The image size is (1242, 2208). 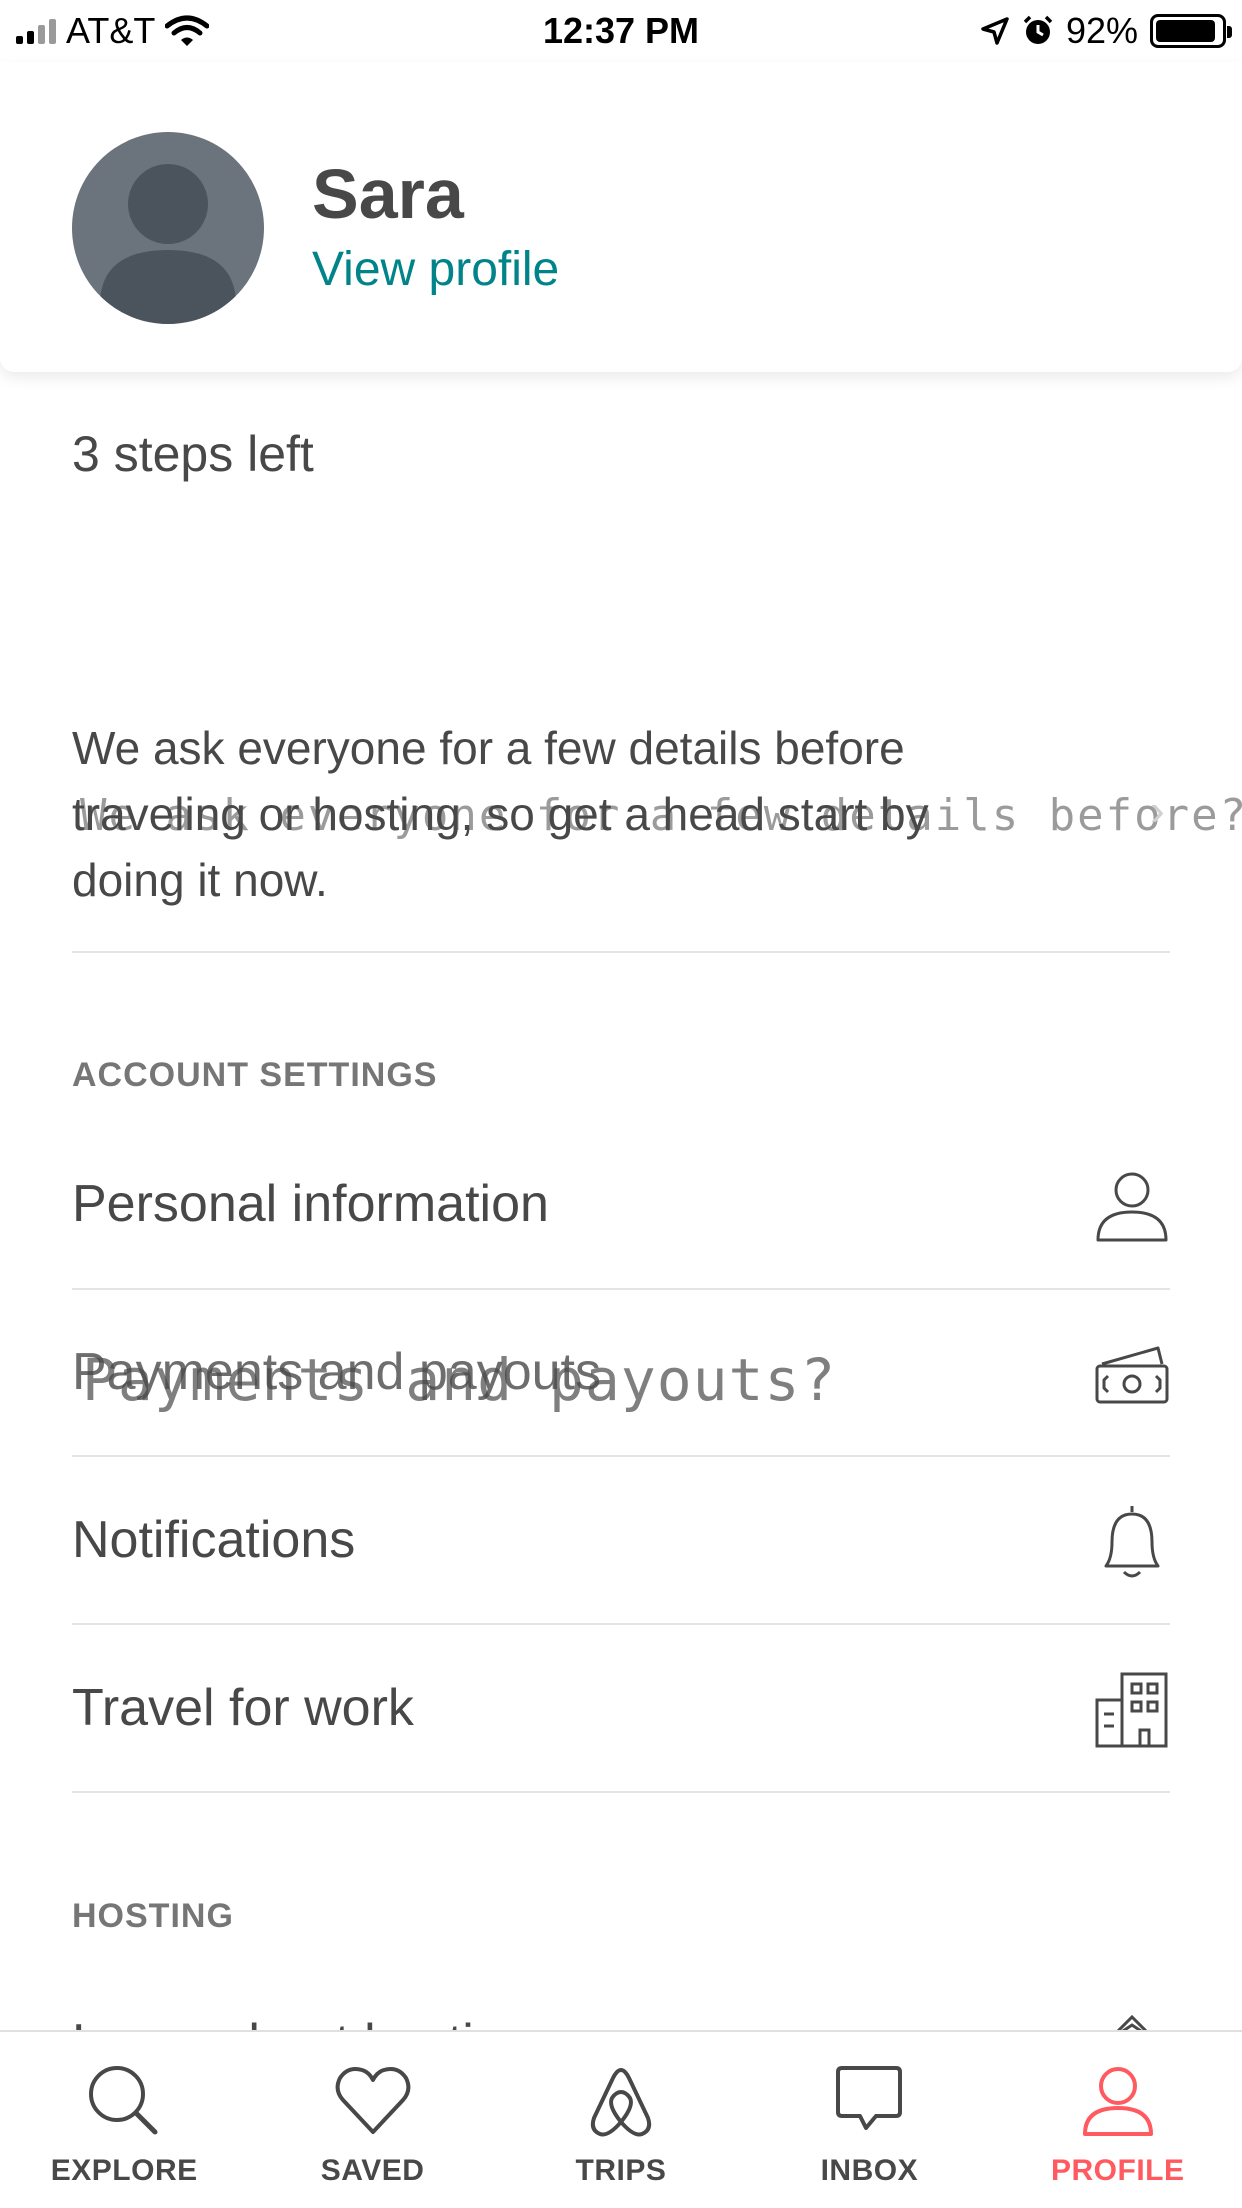 What do you see at coordinates (869, 2098) in the screenshot?
I see `chat-bubble-icon` at bounding box center [869, 2098].